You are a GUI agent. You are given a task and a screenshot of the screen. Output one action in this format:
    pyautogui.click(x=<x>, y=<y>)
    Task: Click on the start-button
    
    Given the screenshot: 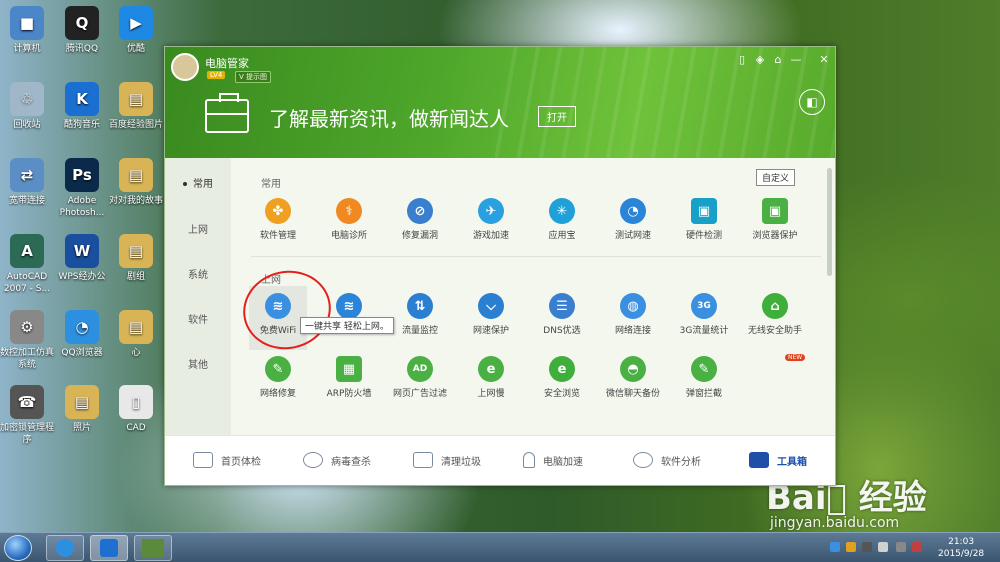 What is the action you would take?
    pyautogui.click(x=18, y=548)
    